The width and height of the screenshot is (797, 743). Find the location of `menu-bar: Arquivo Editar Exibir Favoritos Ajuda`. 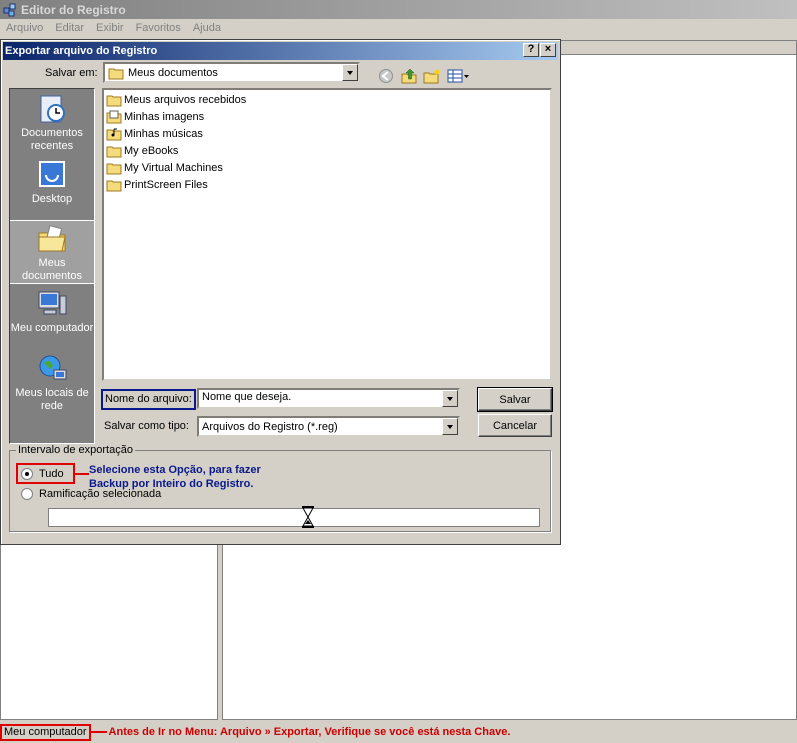

menu-bar: Arquivo Editar Exibir Favoritos Ajuda is located at coordinates (398, 28).